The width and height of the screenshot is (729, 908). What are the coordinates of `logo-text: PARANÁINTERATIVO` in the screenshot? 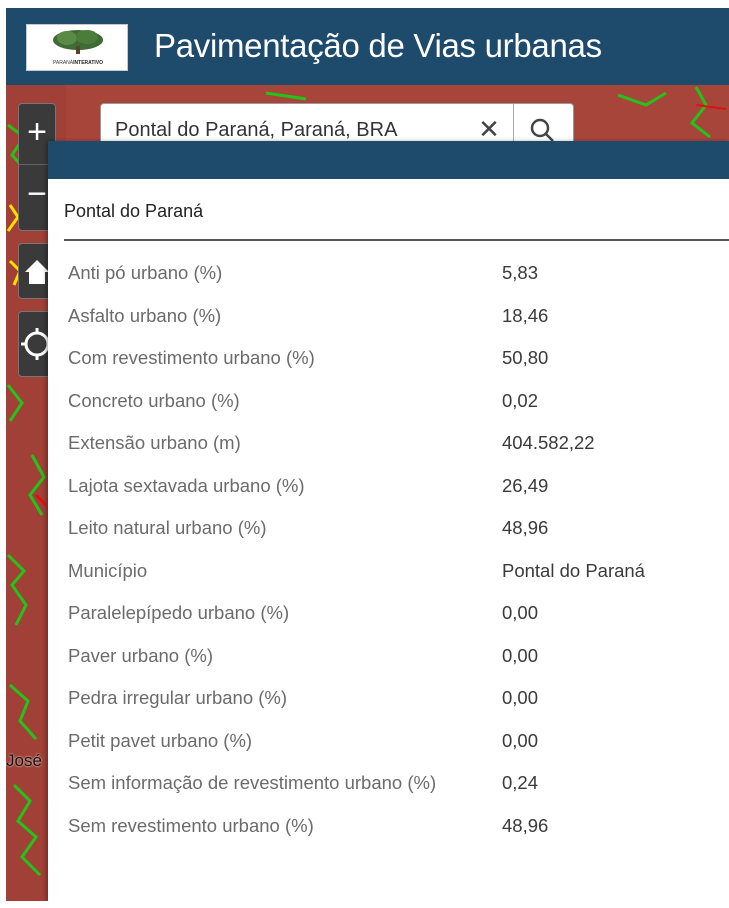 It's located at (78, 63).